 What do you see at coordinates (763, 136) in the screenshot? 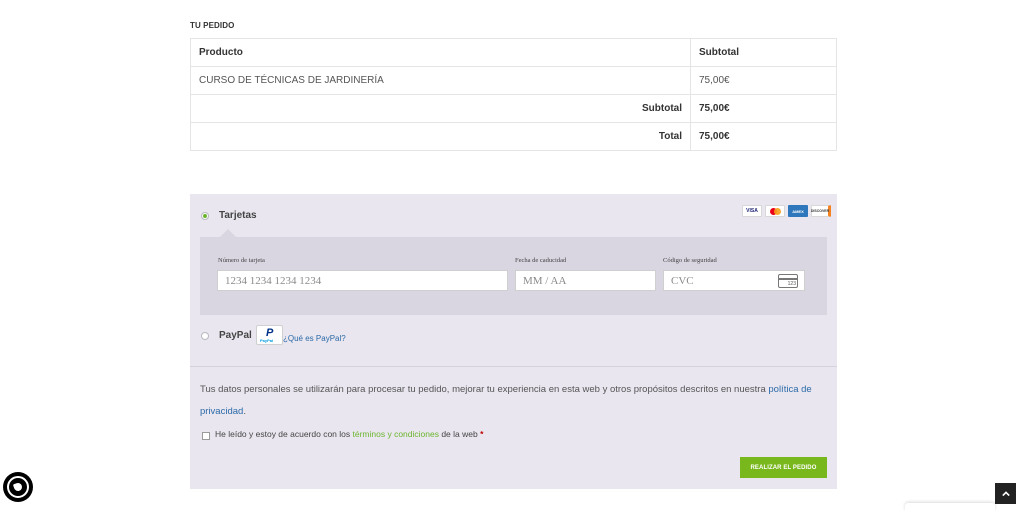
I see `total-value: 75,00€` at bounding box center [763, 136].